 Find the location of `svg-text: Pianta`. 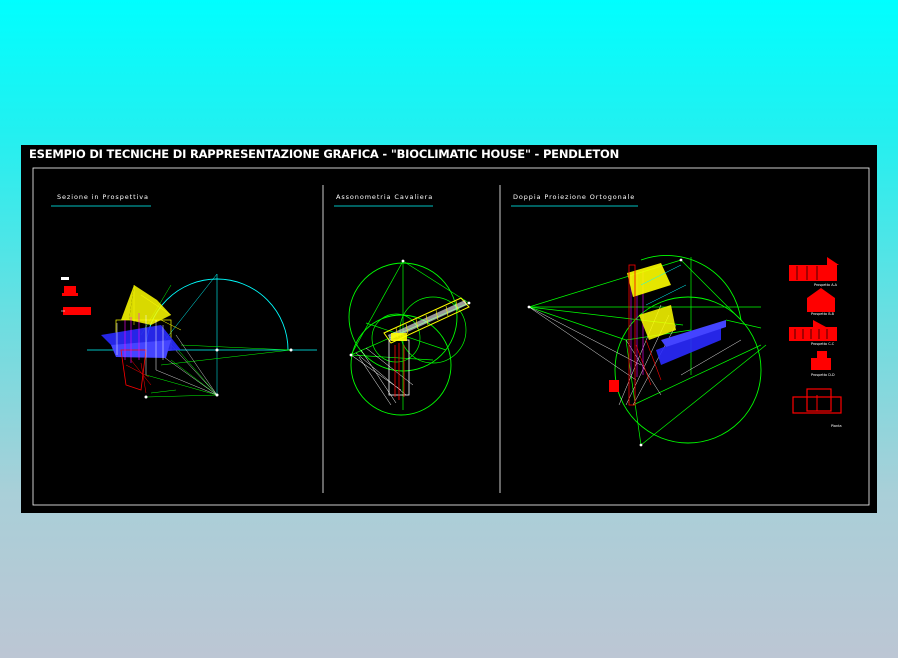

svg-text: Pianta is located at coordinates (836, 426).